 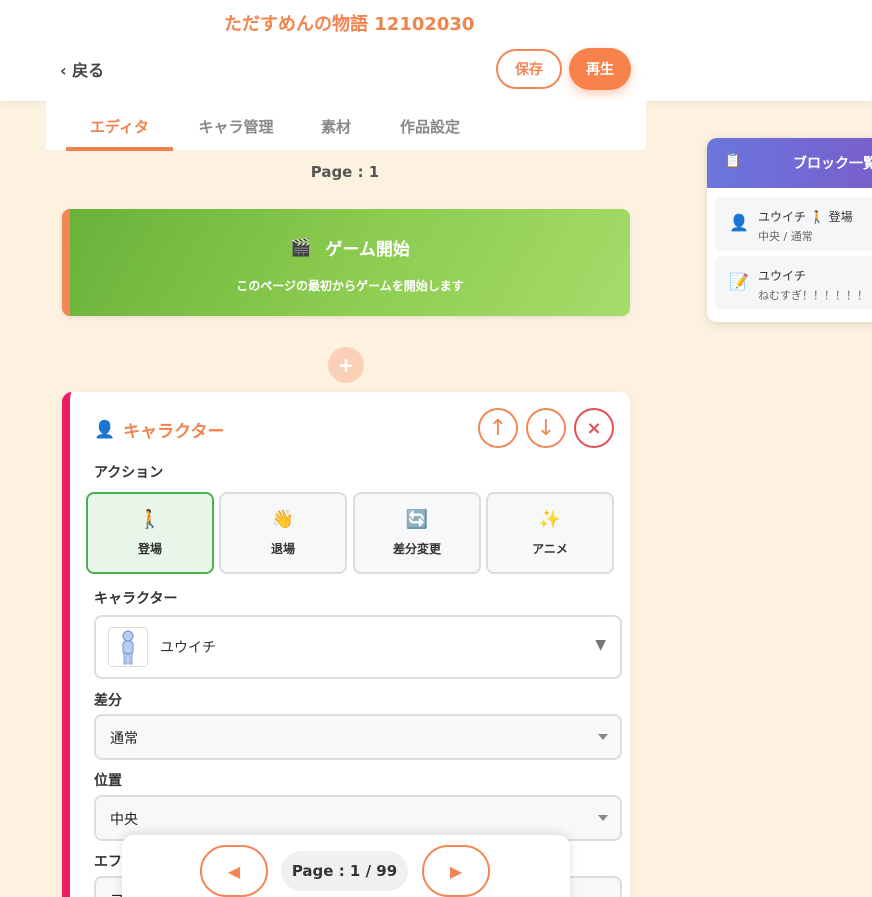 What do you see at coordinates (600, 69) in the screenshot?
I see `play-button: 再生` at bounding box center [600, 69].